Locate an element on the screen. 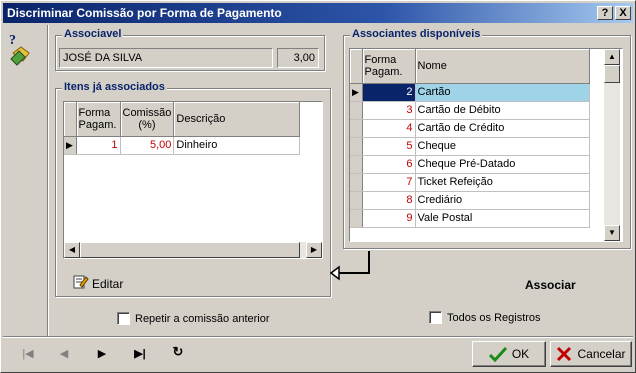  assoc-cell-nome: Cheque Pré-Datado is located at coordinates (502, 164).